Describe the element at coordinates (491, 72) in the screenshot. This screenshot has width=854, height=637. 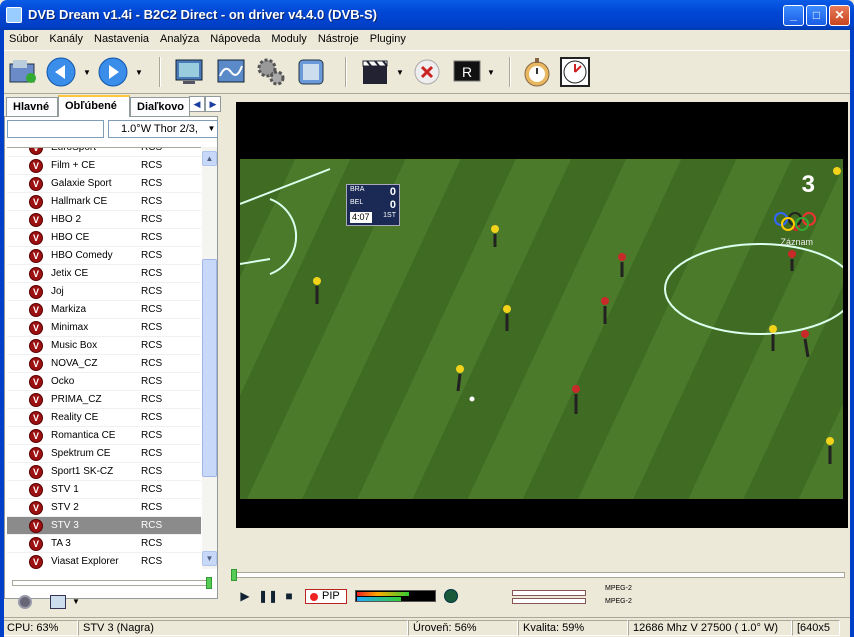
I see `recorder-dropdown-icon: ▼` at that location.